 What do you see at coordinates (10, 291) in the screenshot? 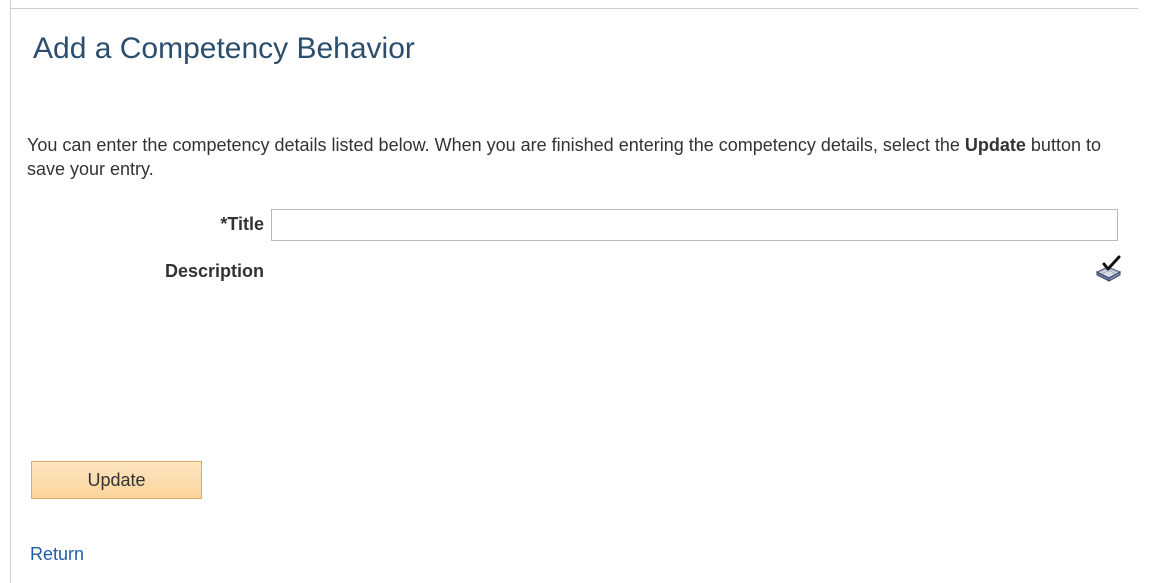
I see `left-border` at bounding box center [10, 291].